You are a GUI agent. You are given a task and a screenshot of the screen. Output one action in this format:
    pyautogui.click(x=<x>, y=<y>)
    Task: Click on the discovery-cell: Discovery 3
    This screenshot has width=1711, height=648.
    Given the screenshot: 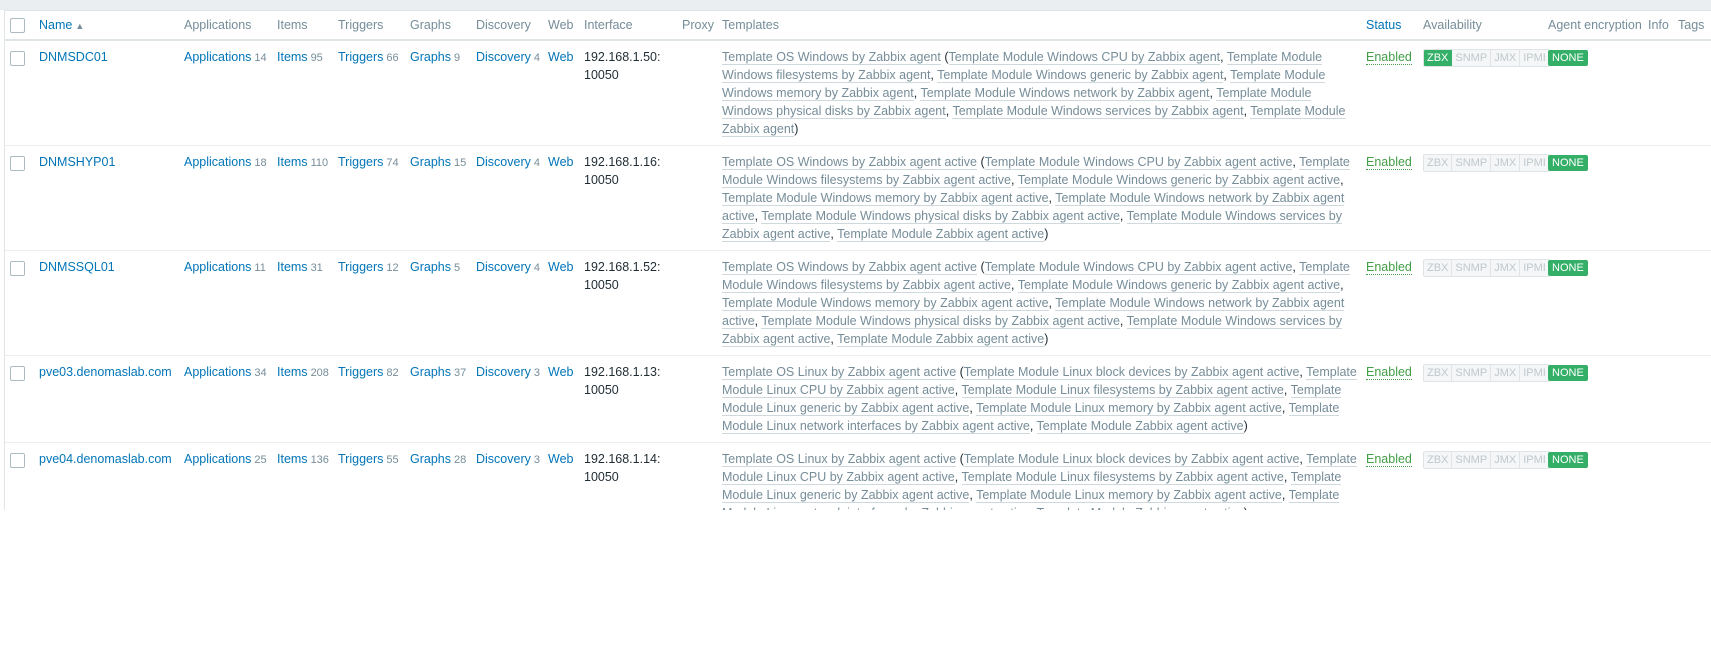 What is the action you would take?
    pyautogui.click(x=512, y=476)
    